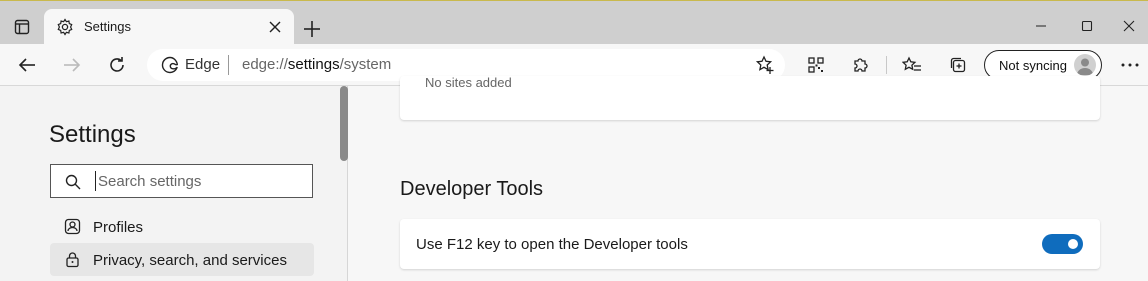 The image size is (1148, 281). I want to click on new-tab-icon, so click(312, 29).